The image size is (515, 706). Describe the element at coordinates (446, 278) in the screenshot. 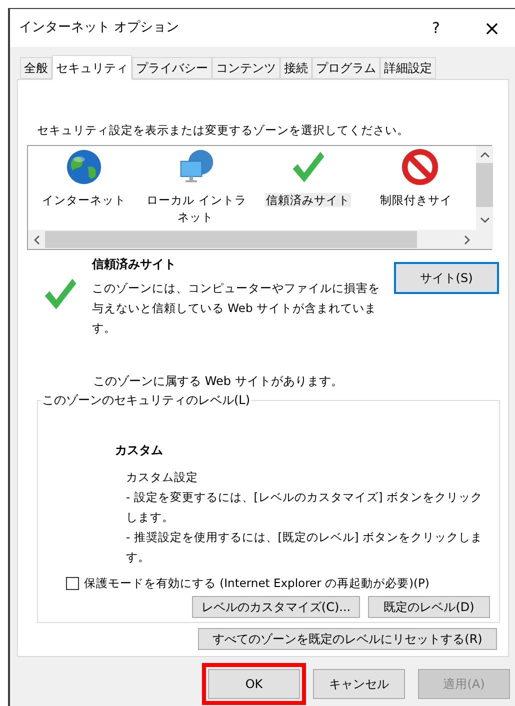

I see `sites-button: サイト(S)` at that location.